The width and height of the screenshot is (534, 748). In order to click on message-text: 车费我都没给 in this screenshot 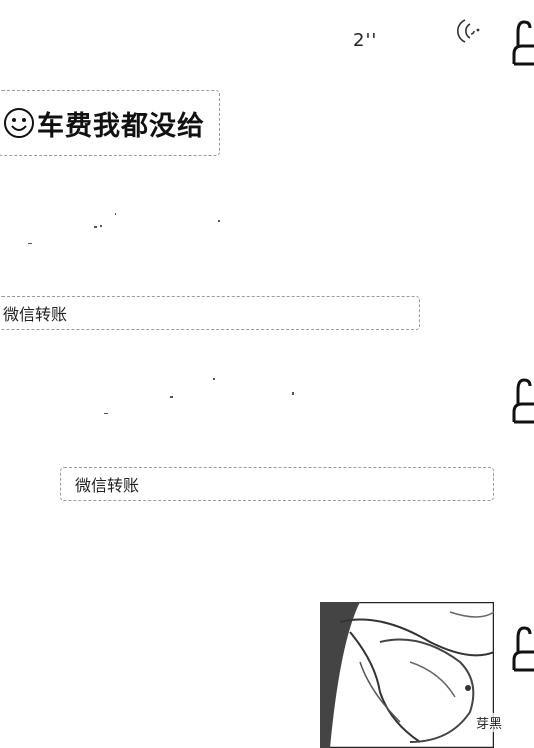, I will do `click(121, 126)`.